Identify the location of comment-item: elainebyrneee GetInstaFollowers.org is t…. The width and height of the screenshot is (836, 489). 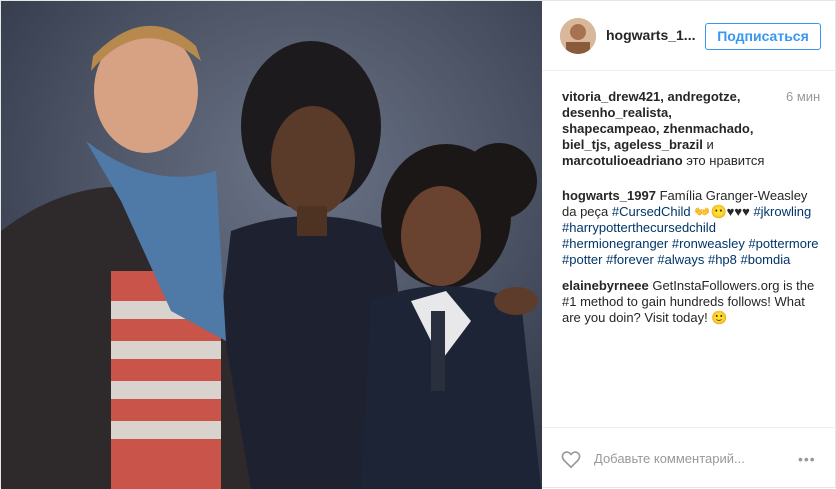
(693, 302).